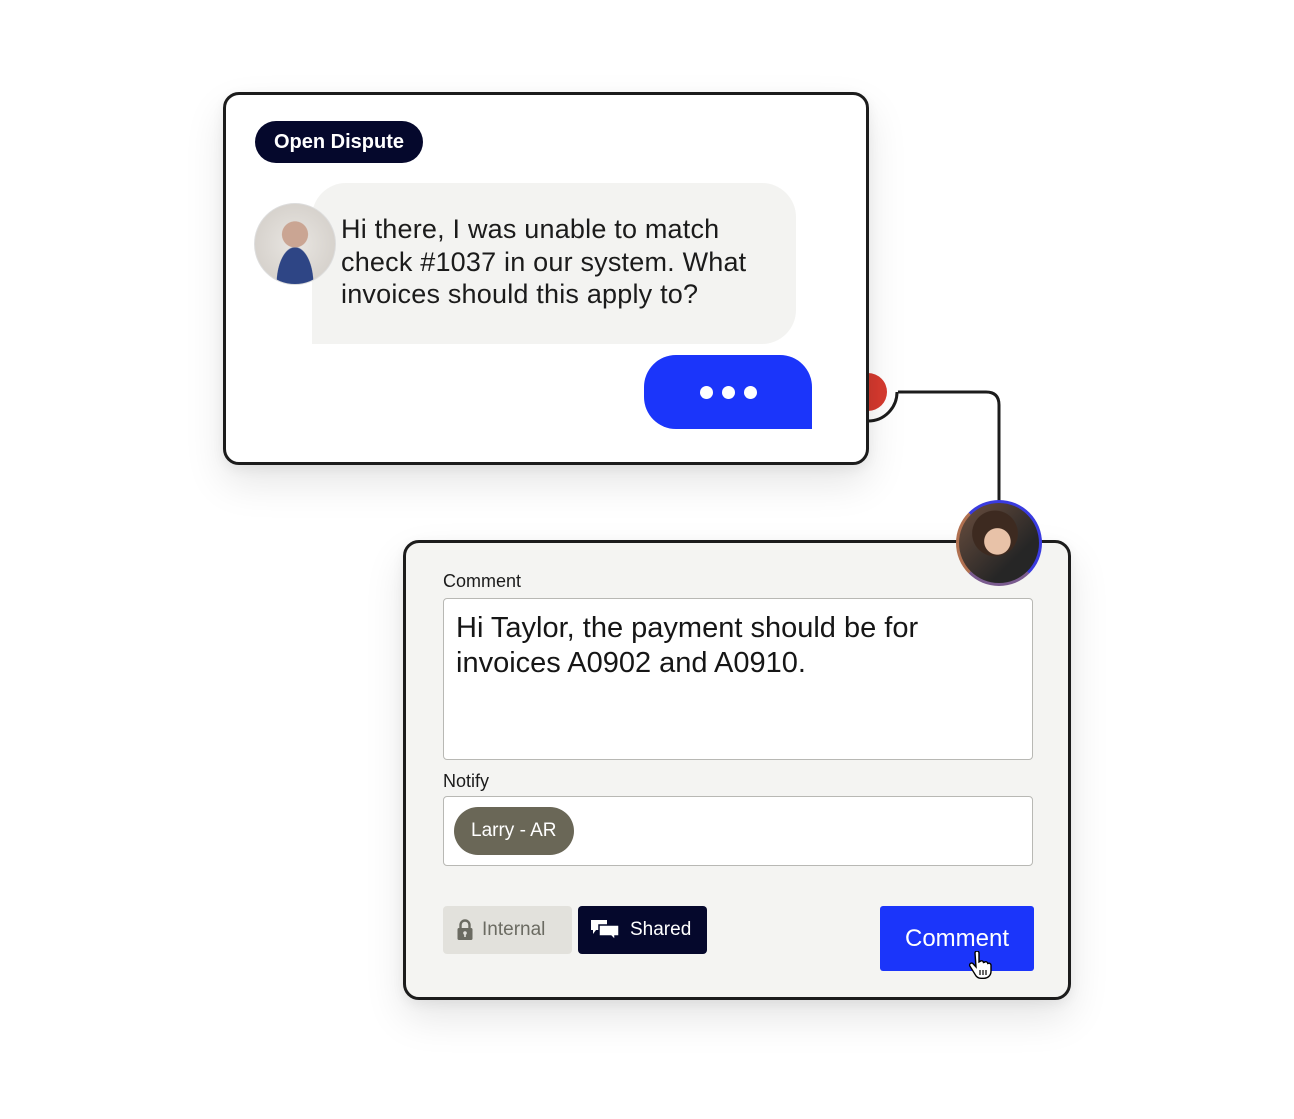 This screenshot has height=1119, width=1294. I want to click on shared-label: Shared, so click(661, 929).